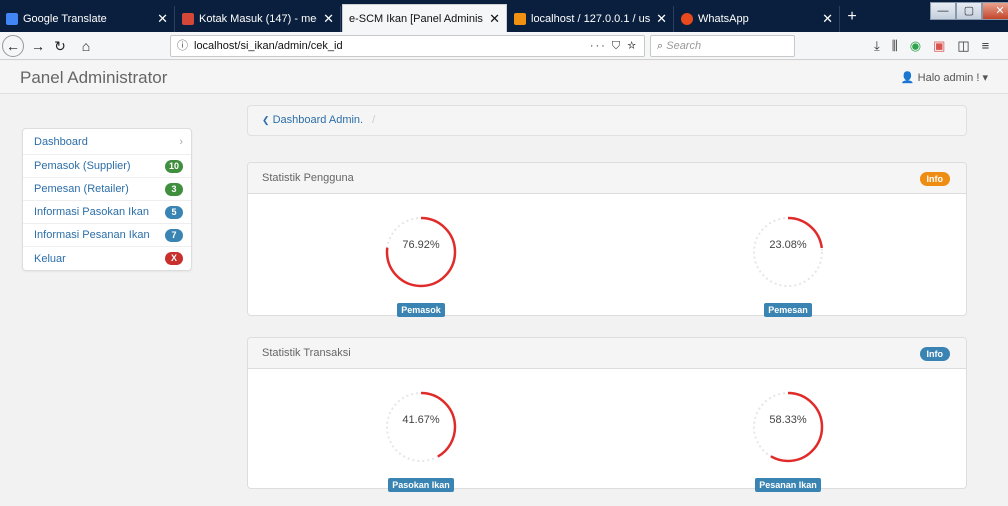  What do you see at coordinates (181, 141) in the screenshot?
I see `chevron-right-icon: ›` at bounding box center [181, 141].